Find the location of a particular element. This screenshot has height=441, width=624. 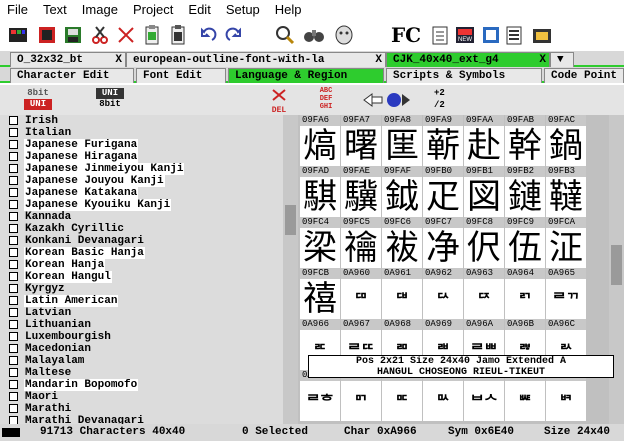

find-icon is located at coordinates (285, 35).